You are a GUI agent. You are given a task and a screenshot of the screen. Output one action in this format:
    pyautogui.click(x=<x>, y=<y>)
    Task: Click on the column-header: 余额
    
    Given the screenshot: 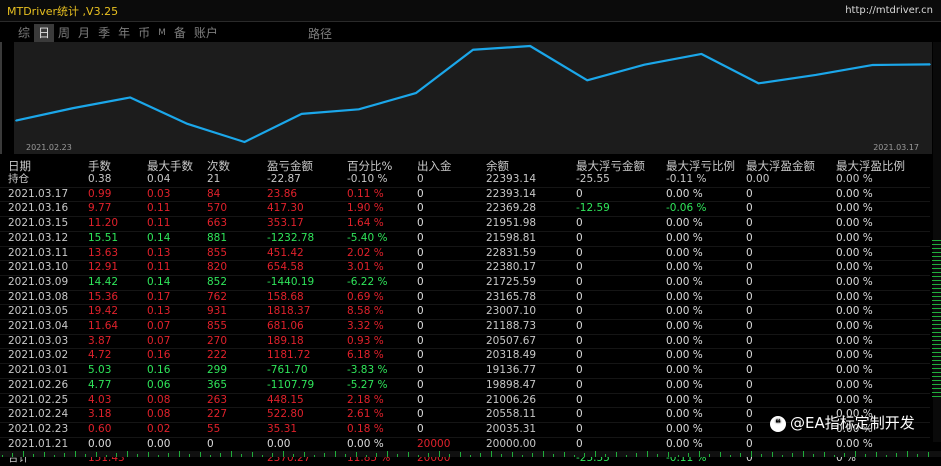 What is the action you would take?
    pyautogui.click(x=531, y=166)
    